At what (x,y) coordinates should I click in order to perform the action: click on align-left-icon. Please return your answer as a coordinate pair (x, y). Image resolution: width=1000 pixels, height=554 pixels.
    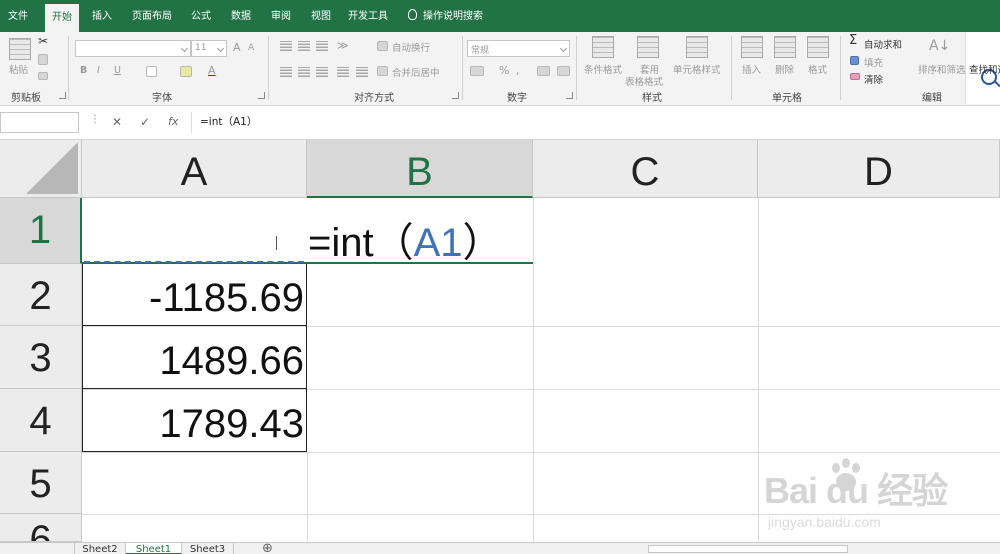
    Looking at the image, I should click on (286, 72).